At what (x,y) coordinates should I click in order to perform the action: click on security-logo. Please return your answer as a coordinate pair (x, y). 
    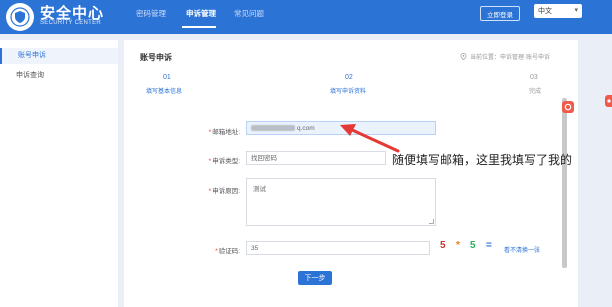
    Looking at the image, I should click on (20, 17).